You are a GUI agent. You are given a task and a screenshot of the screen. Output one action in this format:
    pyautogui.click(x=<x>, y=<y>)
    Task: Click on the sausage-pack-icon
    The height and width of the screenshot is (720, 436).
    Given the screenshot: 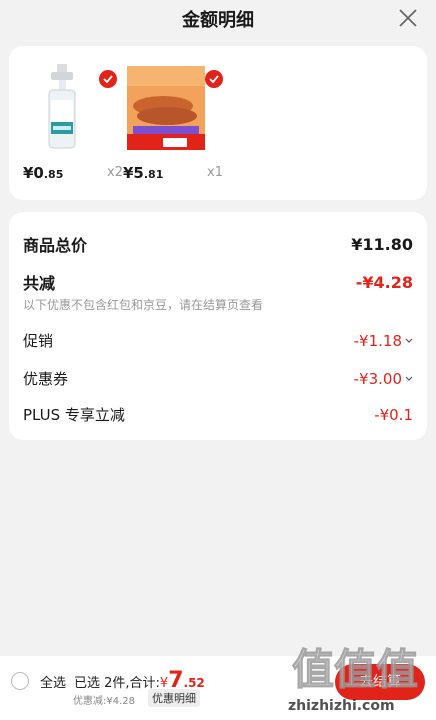 What is the action you would take?
    pyautogui.click(x=166, y=108)
    